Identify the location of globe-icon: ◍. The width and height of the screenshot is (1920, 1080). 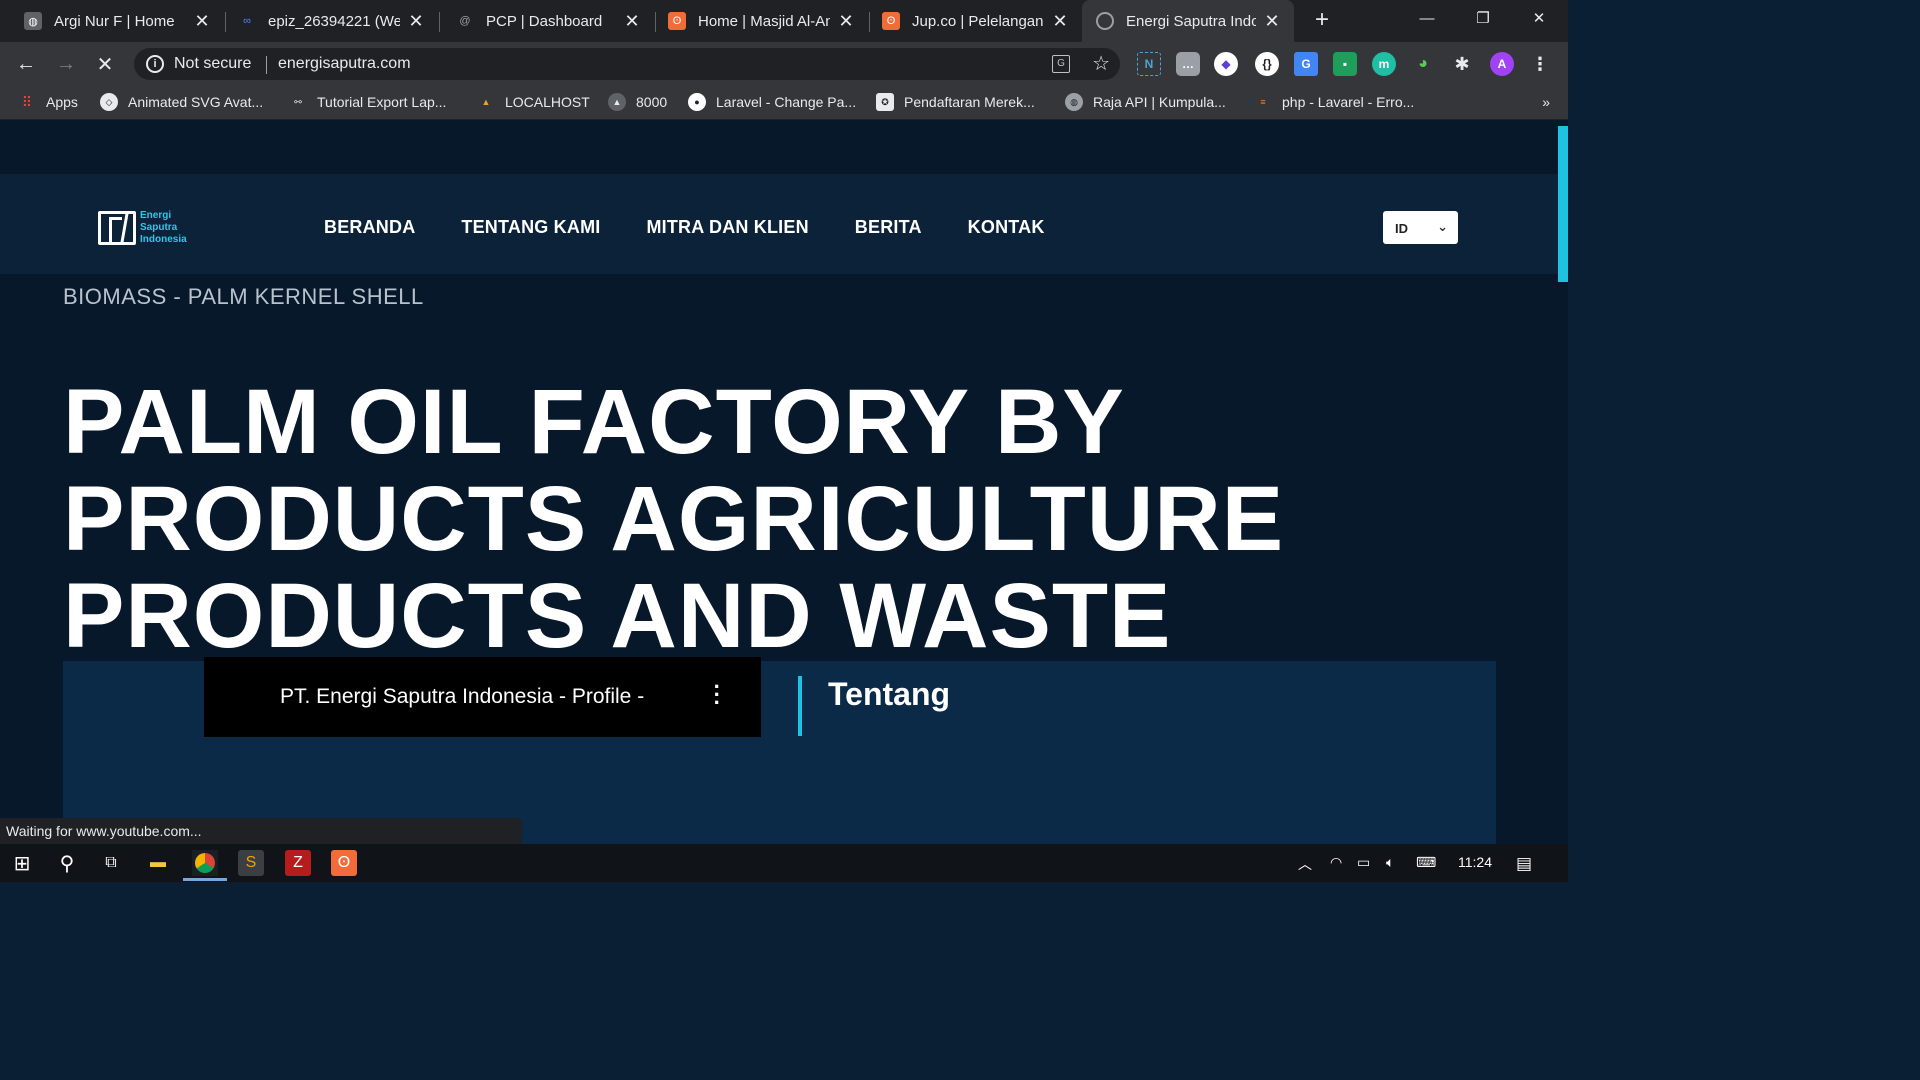
(33, 21).